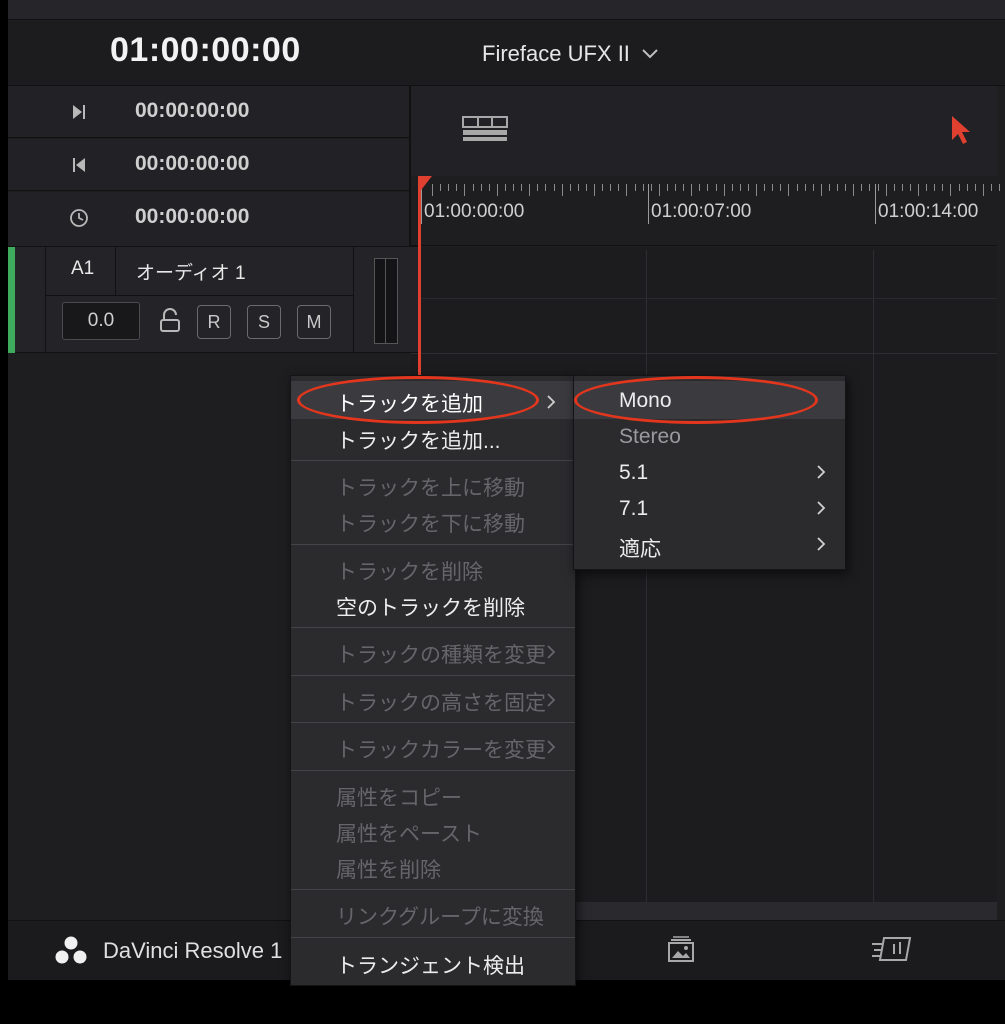 The height and width of the screenshot is (1024, 1005). Describe the element at coordinates (441, 654) in the screenshot. I see `menu-item-change-track-type: トラックの種類を変更` at that location.